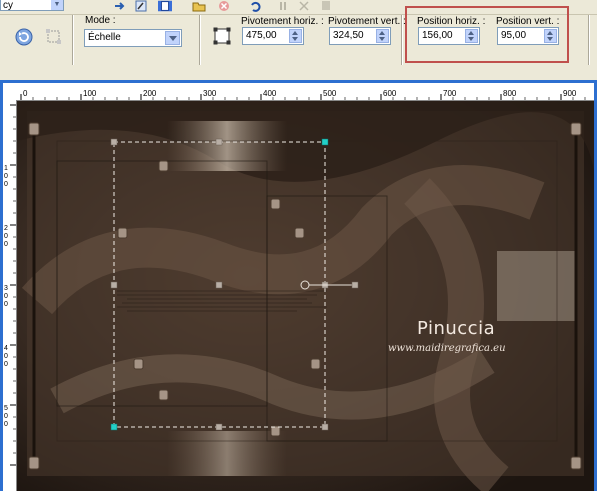 This screenshot has height=491, width=597. What do you see at coordinates (326, 6) in the screenshot?
I see `save-icon` at bounding box center [326, 6].